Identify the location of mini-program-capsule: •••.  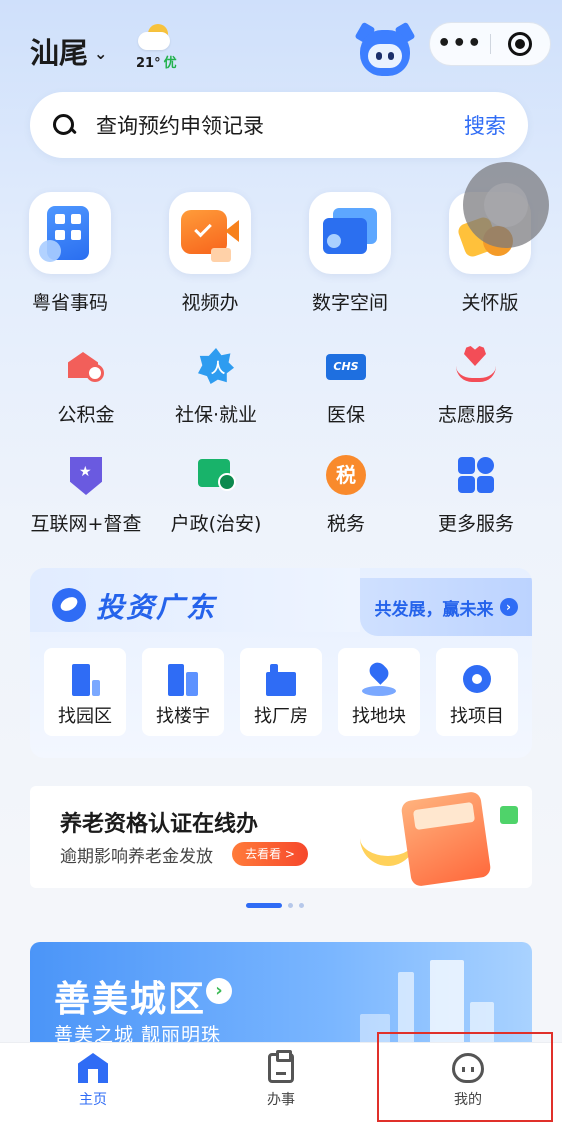
(490, 44).